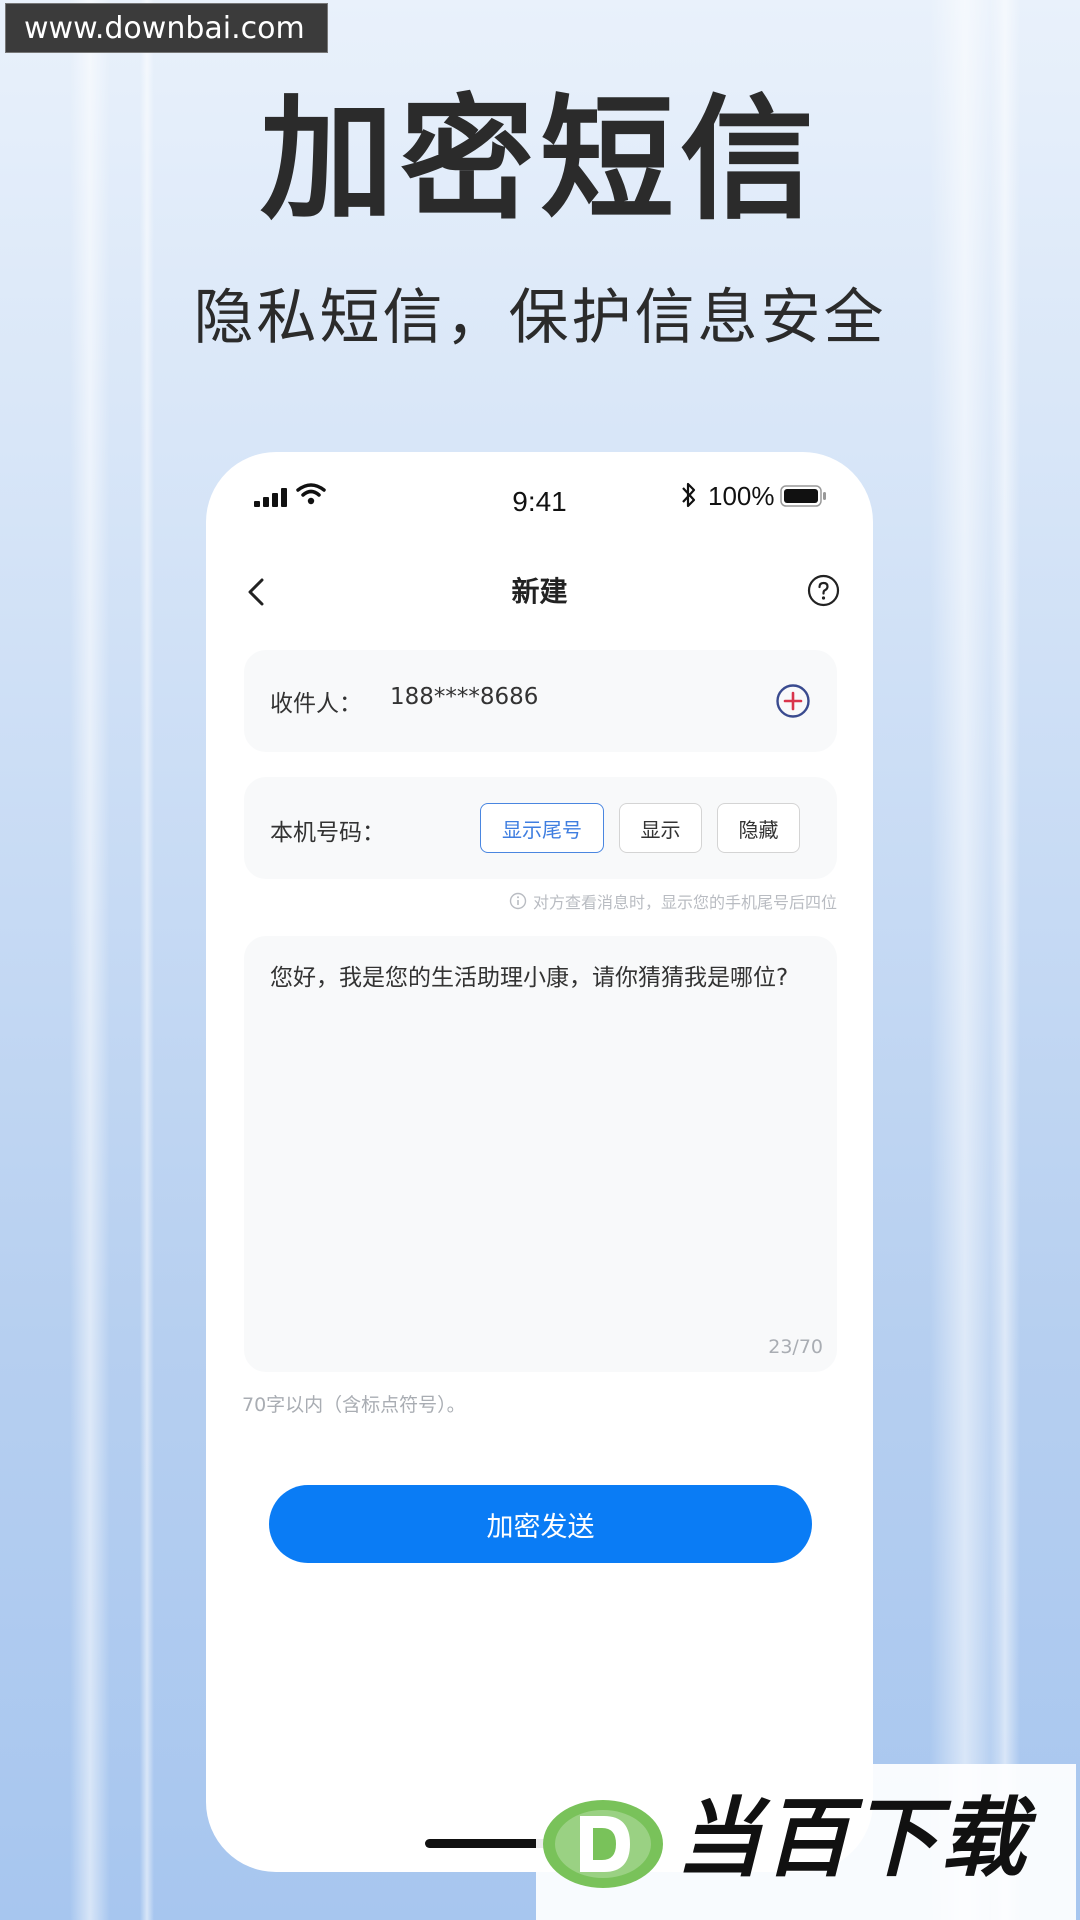 This screenshot has height=1920, width=1080. What do you see at coordinates (793, 701) in the screenshot?
I see `add-contact-icon` at bounding box center [793, 701].